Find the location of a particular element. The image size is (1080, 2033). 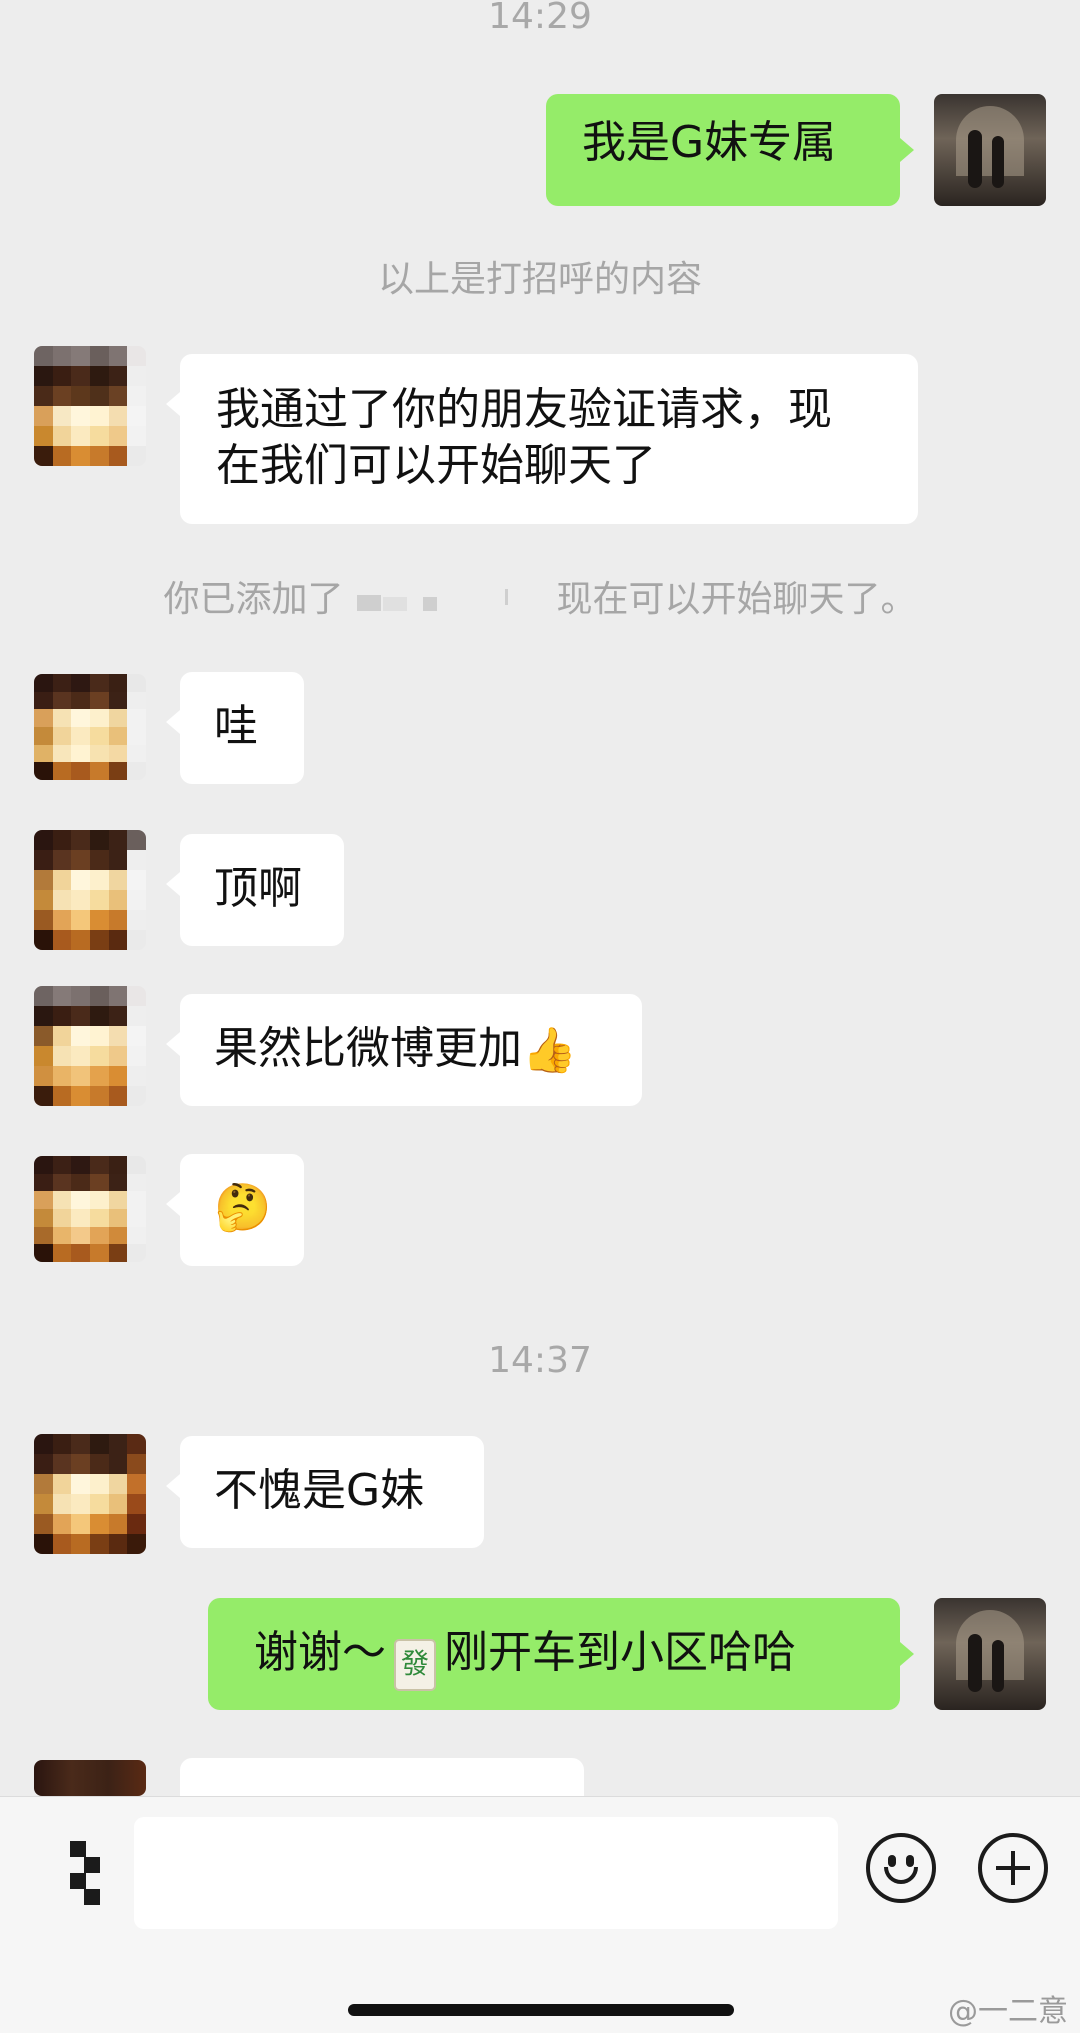

message-text: 哇 is located at coordinates (236, 726).